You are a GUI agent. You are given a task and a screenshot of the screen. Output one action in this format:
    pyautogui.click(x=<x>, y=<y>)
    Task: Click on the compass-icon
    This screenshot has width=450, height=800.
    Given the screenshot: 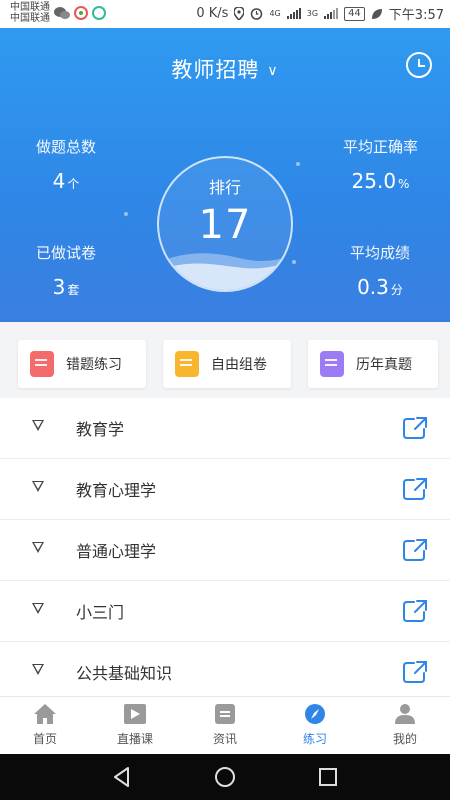 What is the action you would take?
    pyautogui.click(x=315, y=714)
    